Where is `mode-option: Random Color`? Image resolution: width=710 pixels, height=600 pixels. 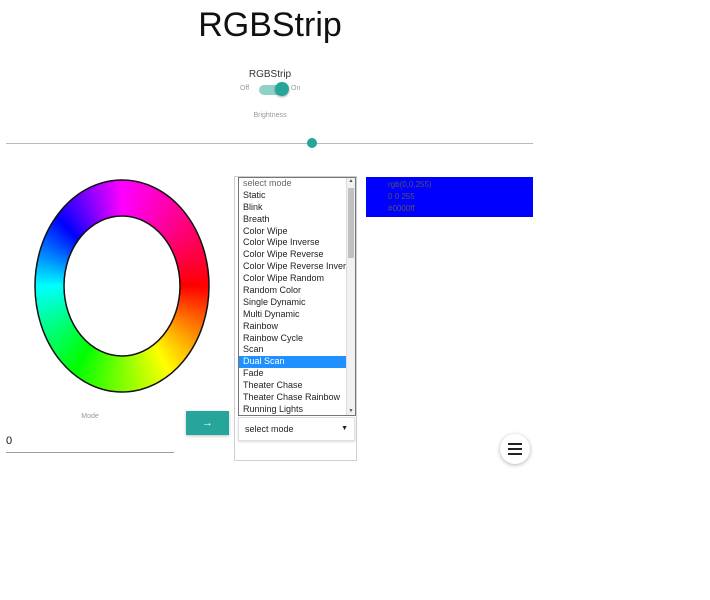 mode-option: Random Color is located at coordinates (297, 291).